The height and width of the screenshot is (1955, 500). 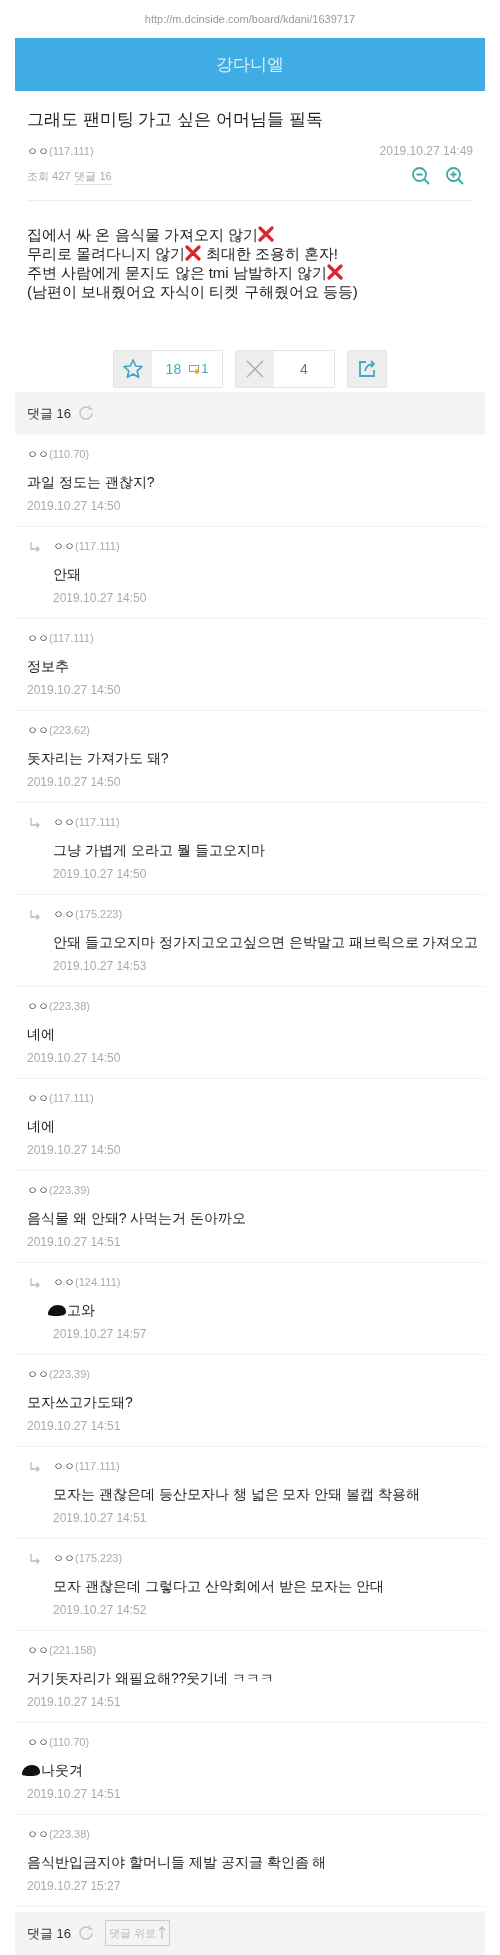 I want to click on zoom-in-icon, so click(x=455, y=176).